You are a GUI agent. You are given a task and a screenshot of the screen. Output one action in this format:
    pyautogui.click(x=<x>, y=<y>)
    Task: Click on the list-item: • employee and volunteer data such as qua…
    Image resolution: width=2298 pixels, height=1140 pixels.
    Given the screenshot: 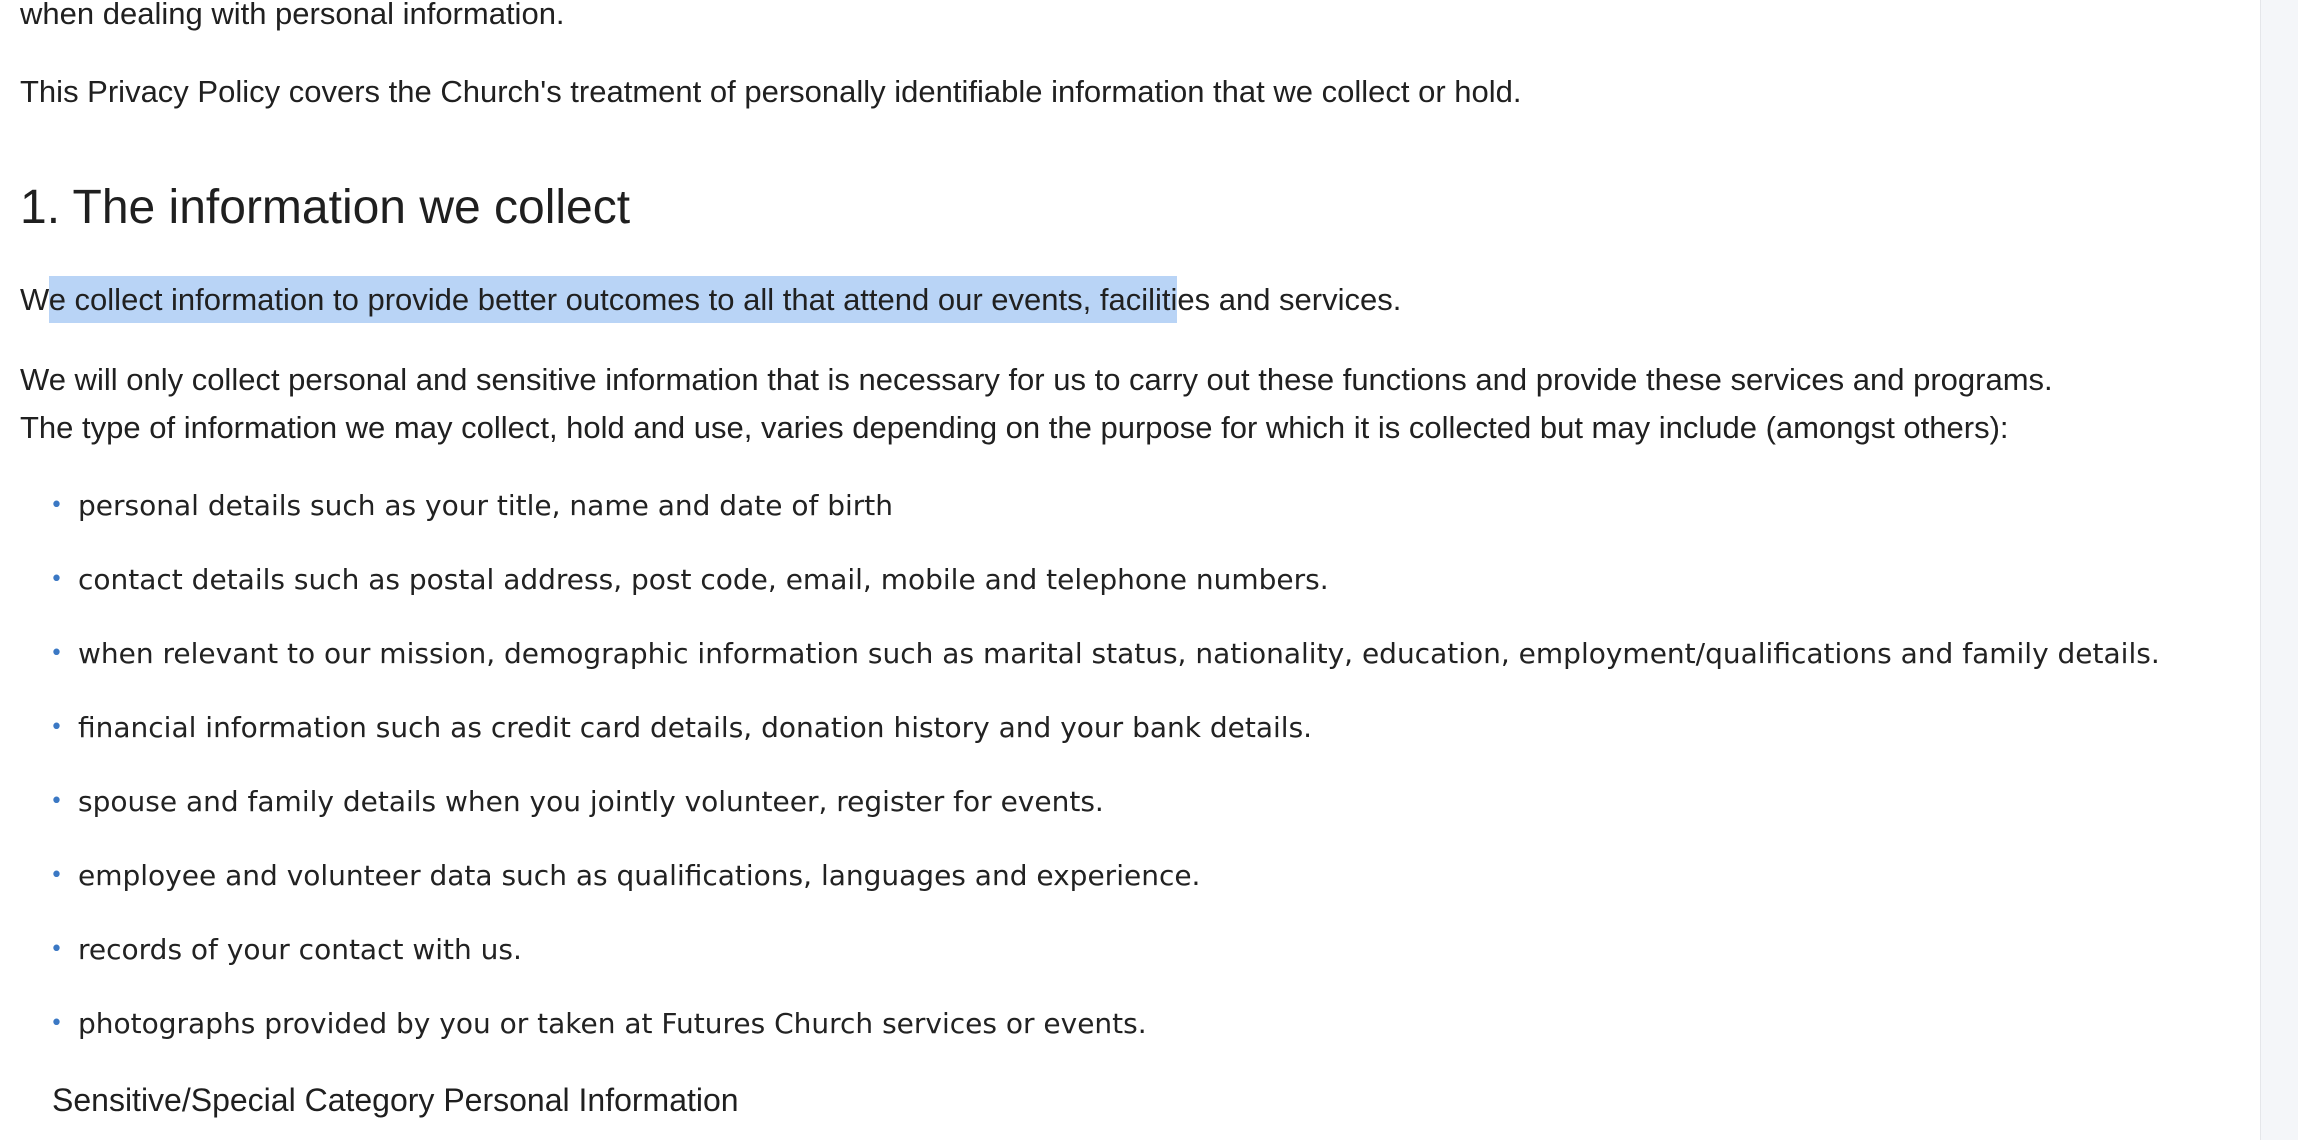 What is the action you would take?
    pyautogui.click(x=1105, y=883)
    